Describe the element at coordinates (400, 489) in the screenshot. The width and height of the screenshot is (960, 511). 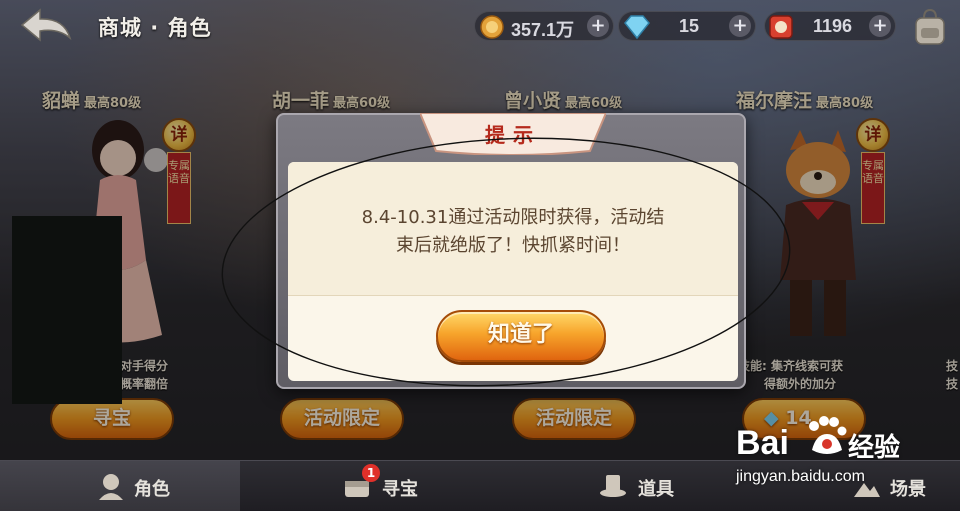
I see `tab-label: 寻宝` at that location.